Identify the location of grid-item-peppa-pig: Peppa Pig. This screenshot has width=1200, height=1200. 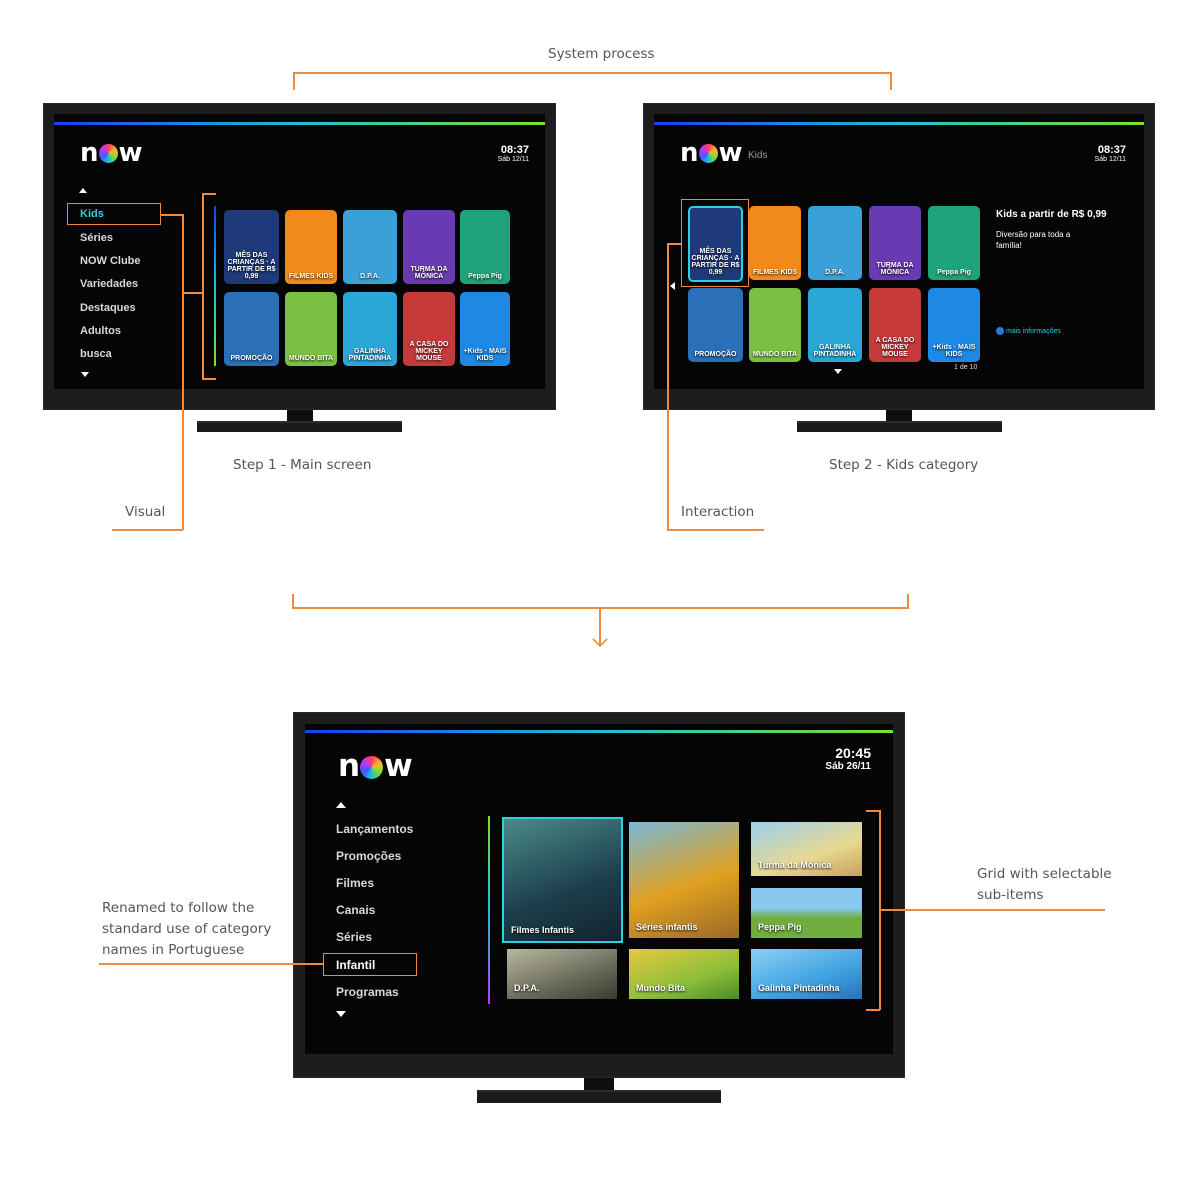
(806, 913).